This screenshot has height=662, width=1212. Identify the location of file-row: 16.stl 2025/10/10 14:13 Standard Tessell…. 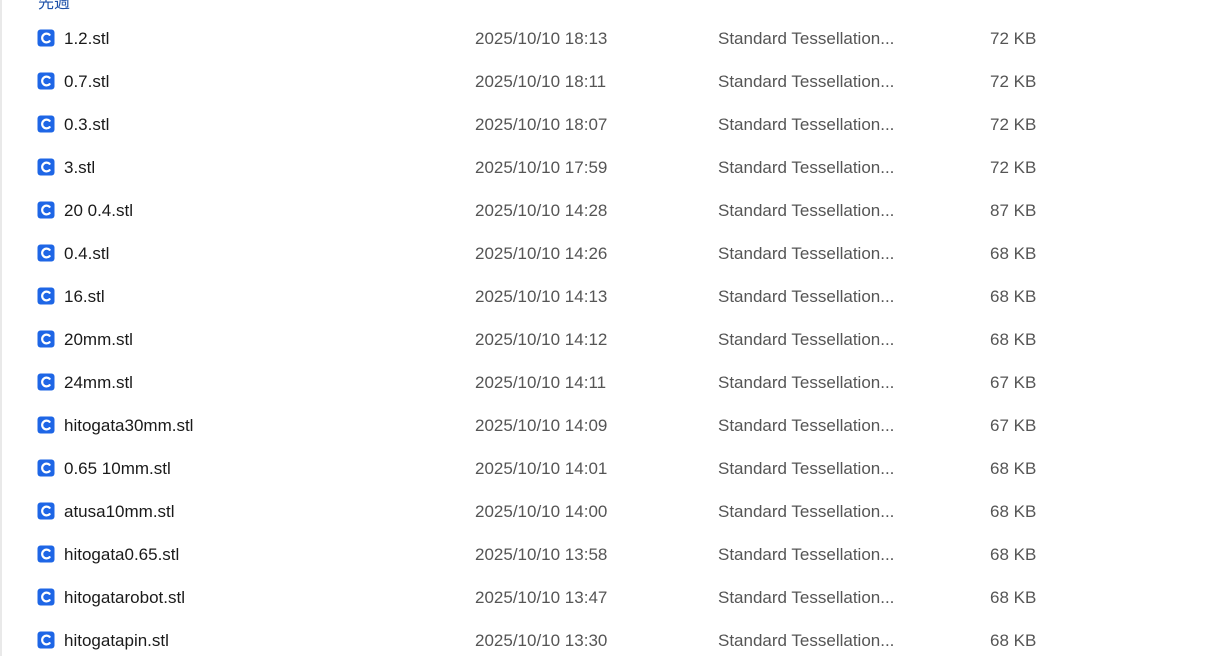
(606, 296).